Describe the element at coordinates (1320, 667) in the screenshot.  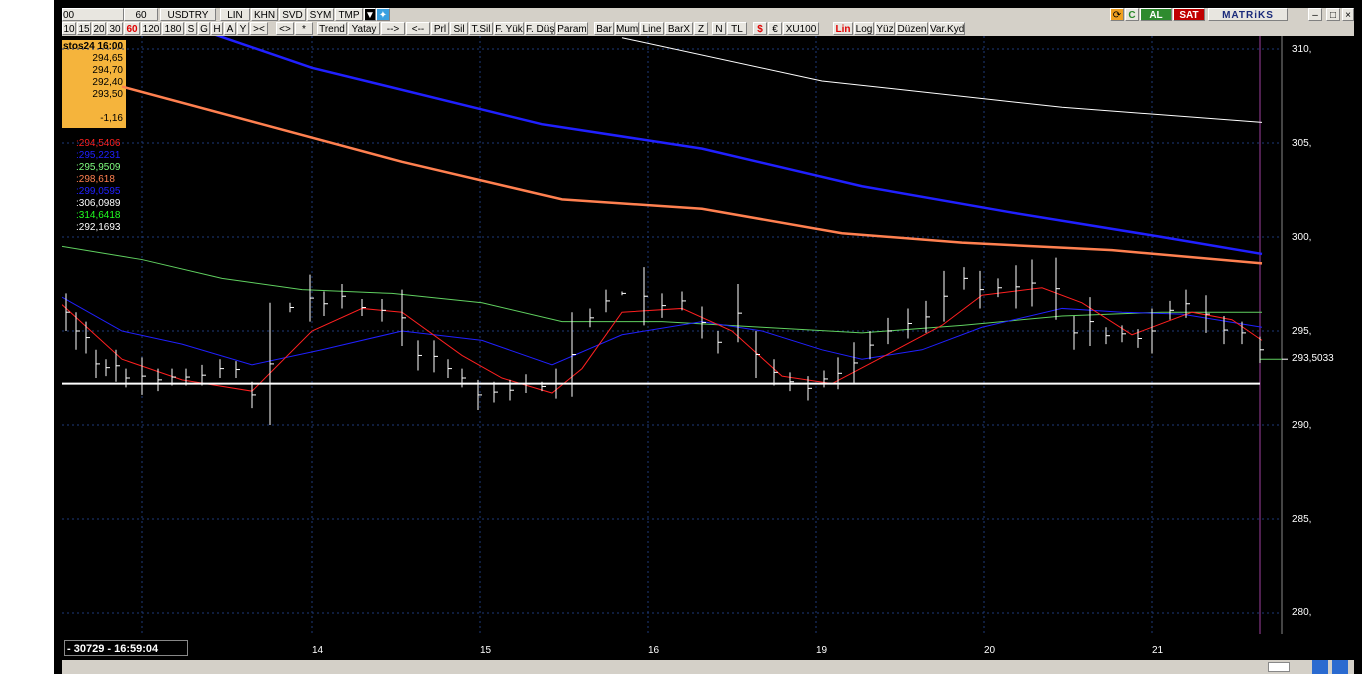
I see `sync-icon` at that location.